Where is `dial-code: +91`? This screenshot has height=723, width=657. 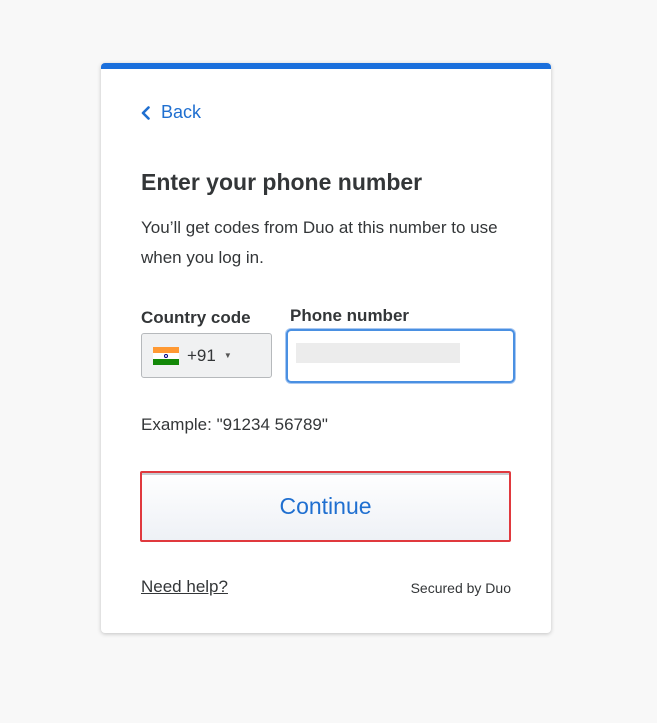
dial-code: +91 is located at coordinates (201, 355).